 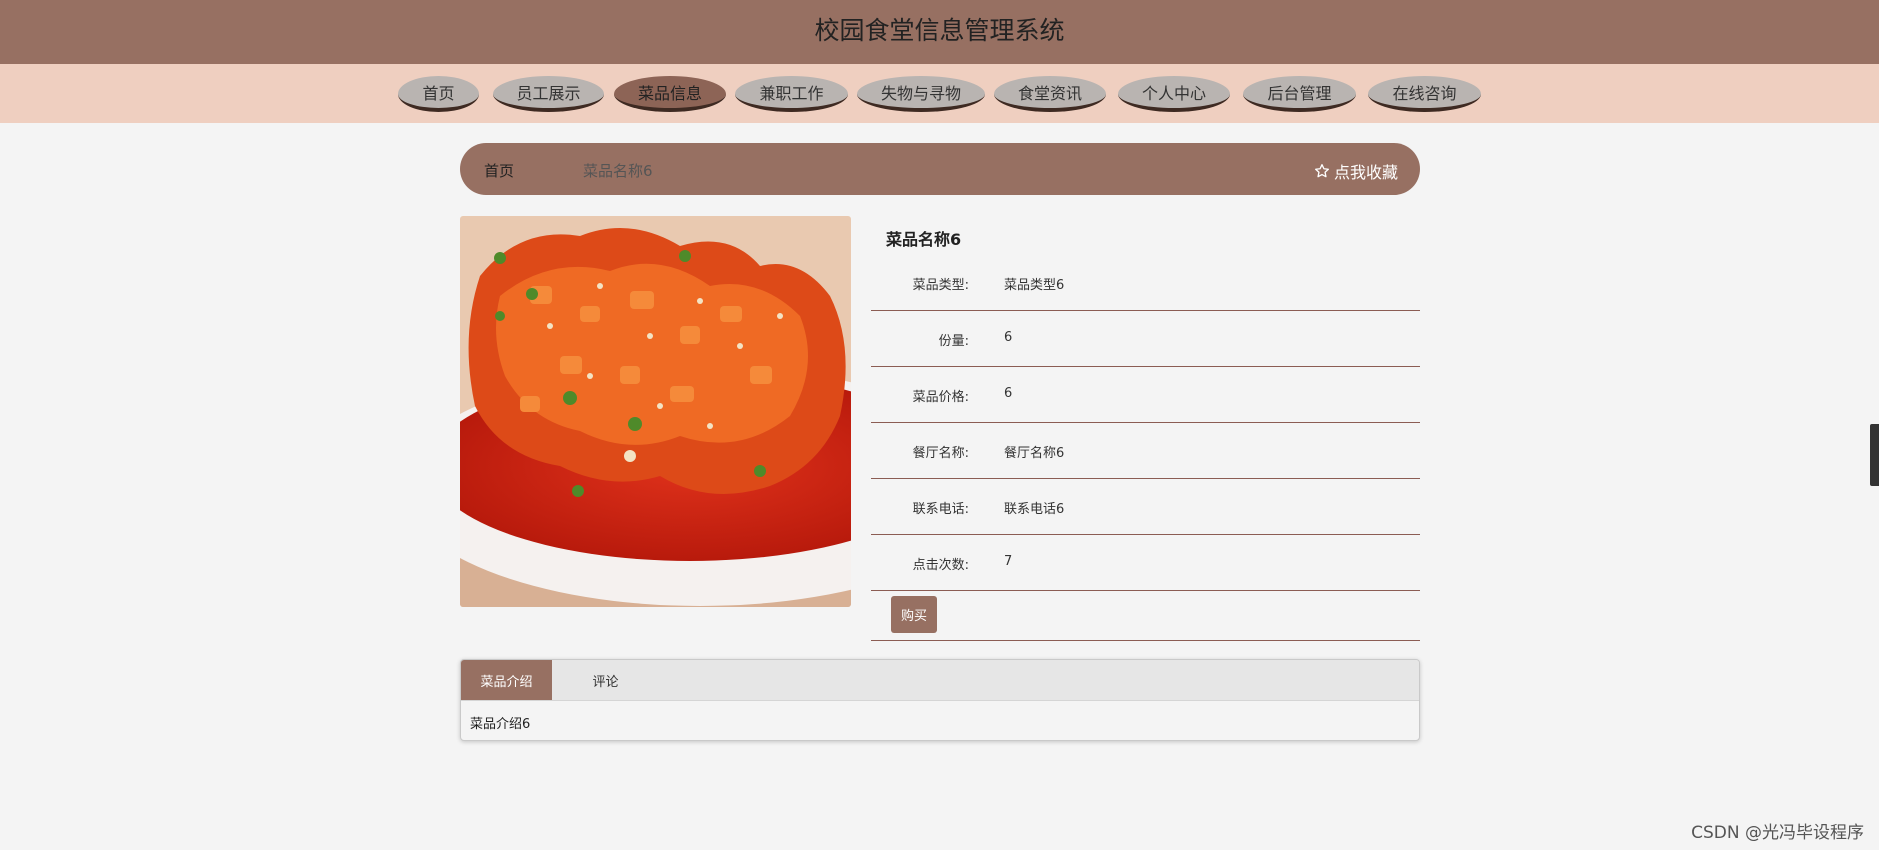 What do you see at coordinates (1145, 507) in the screenshot?
I see `info-row-phone: 联系电话: 联系电话6` at bounding box center [1145, 507].